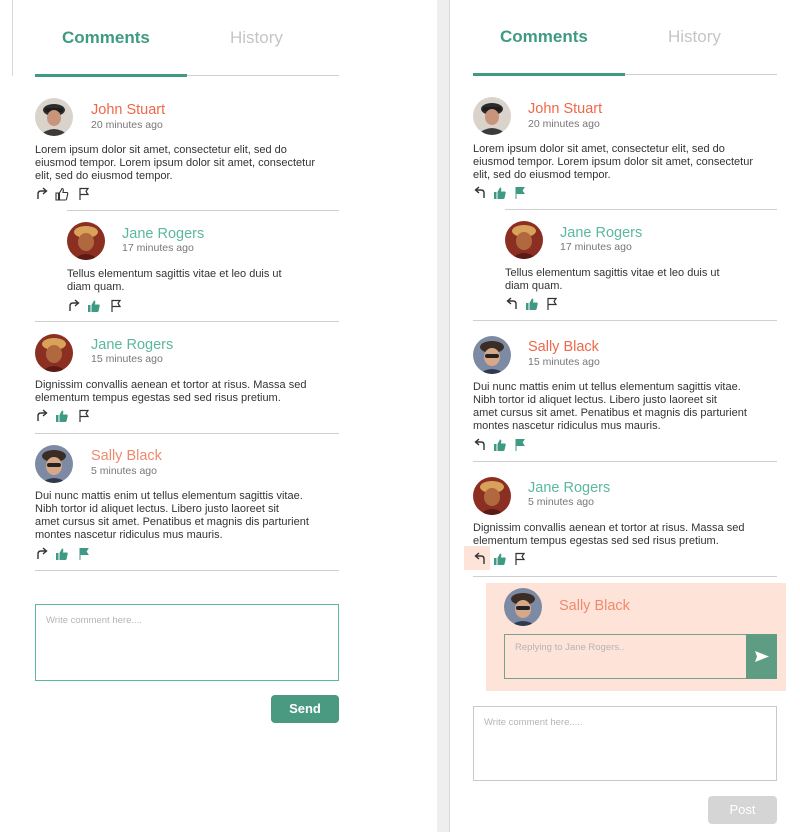 Image resolution: width=800 pixels, height=832 pixels. I want to click on reply-send-button, so click(761, 656).